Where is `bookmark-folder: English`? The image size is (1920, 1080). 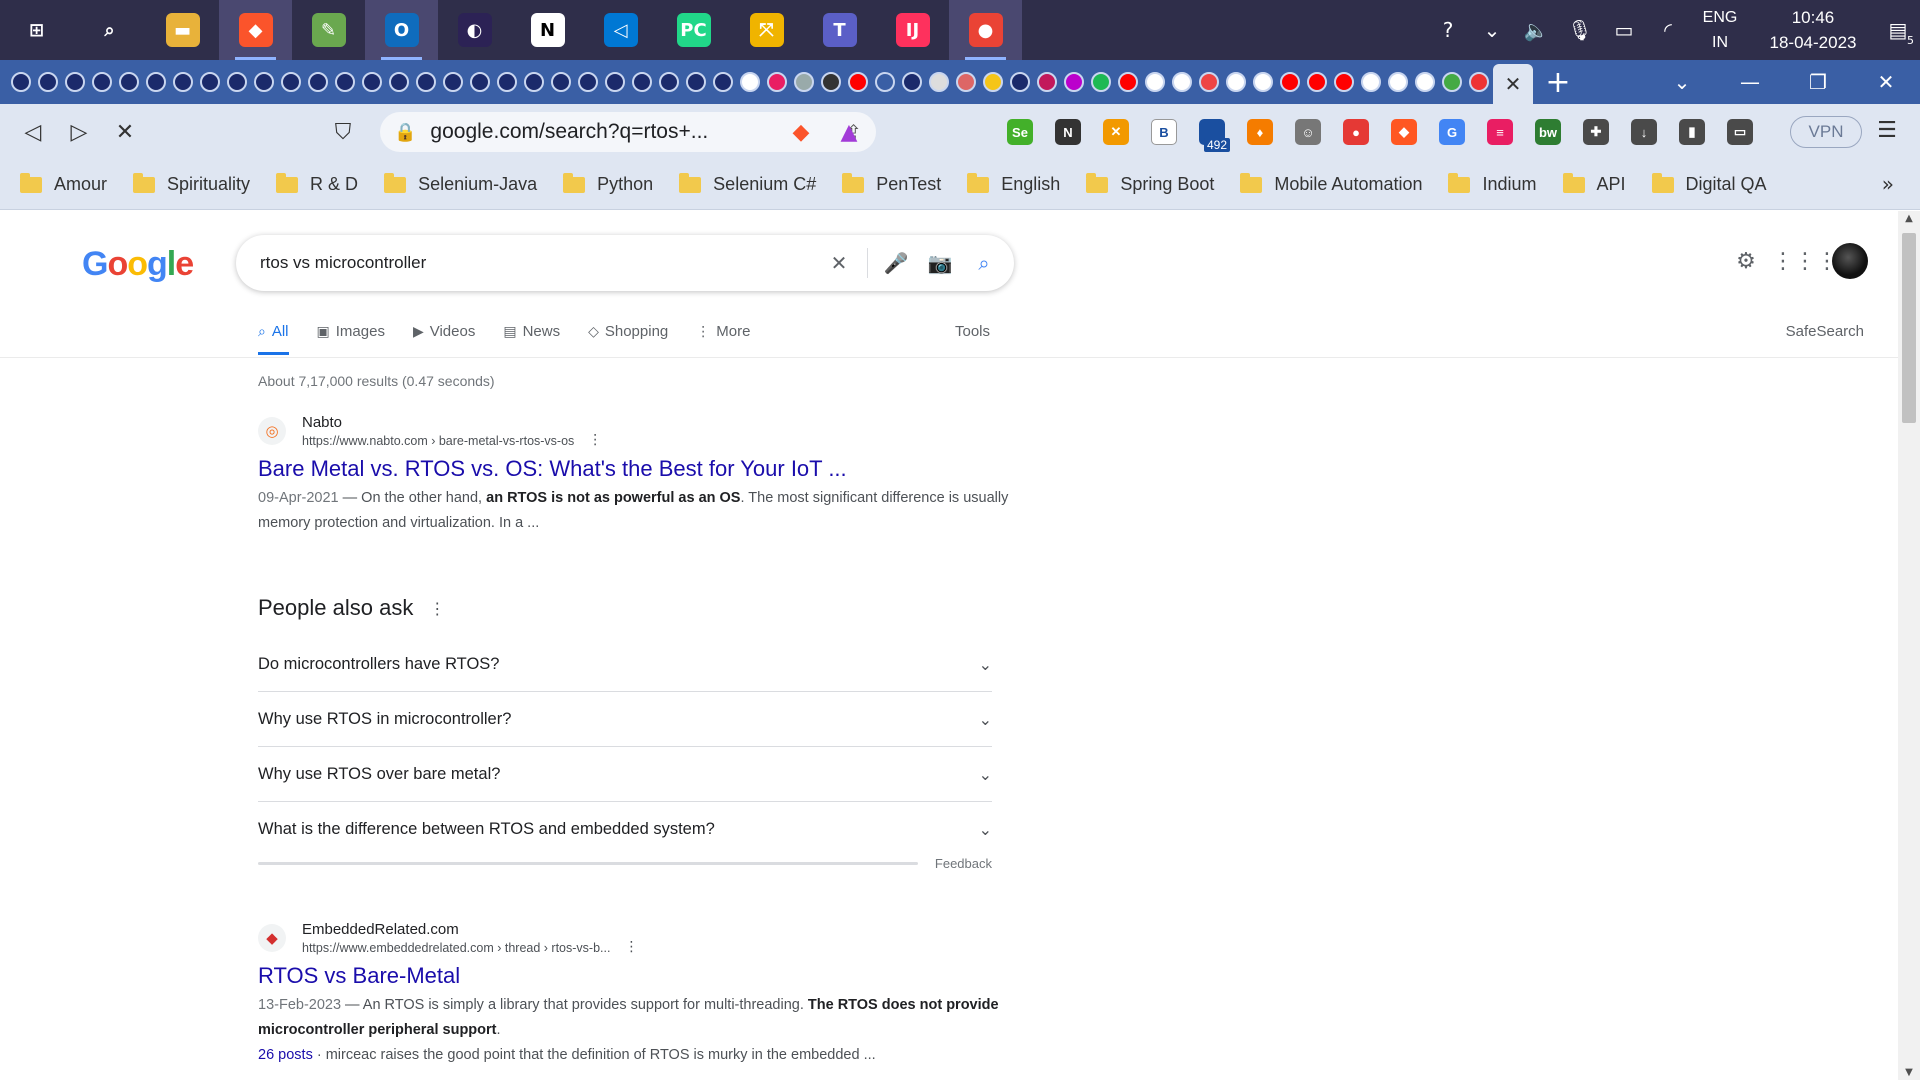 bookmark-folder: English is located at coordinates (1013, 183).